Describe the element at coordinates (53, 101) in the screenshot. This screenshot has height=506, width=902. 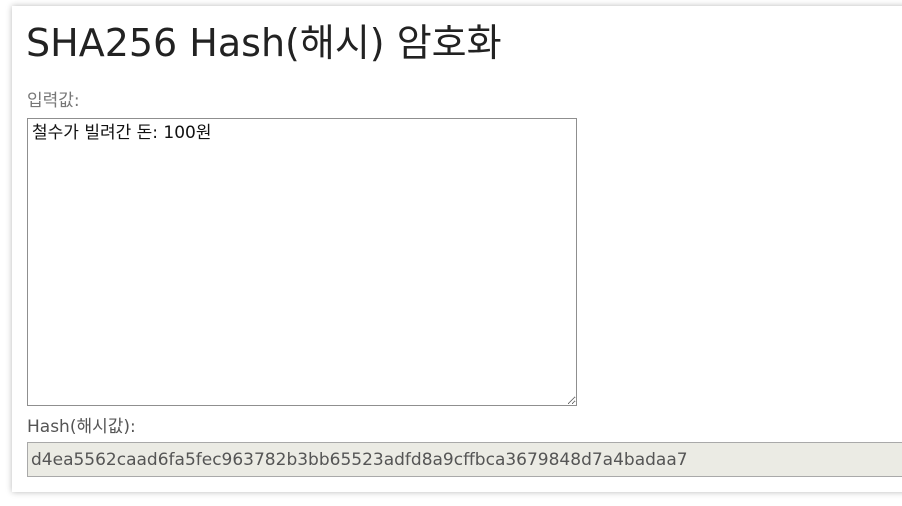
I see `input-label: 입력값:` at that location.